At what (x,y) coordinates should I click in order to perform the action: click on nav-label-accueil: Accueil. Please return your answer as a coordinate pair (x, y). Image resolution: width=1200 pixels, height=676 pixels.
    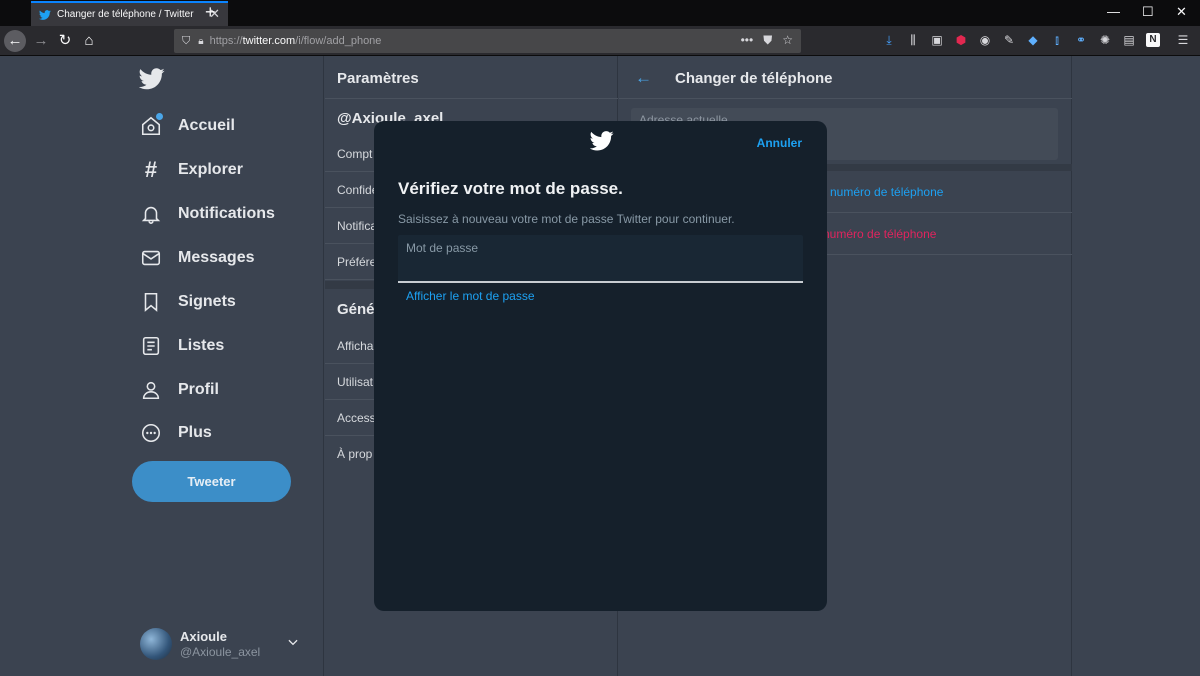
    Looking at the image, I should click on (206, 125).